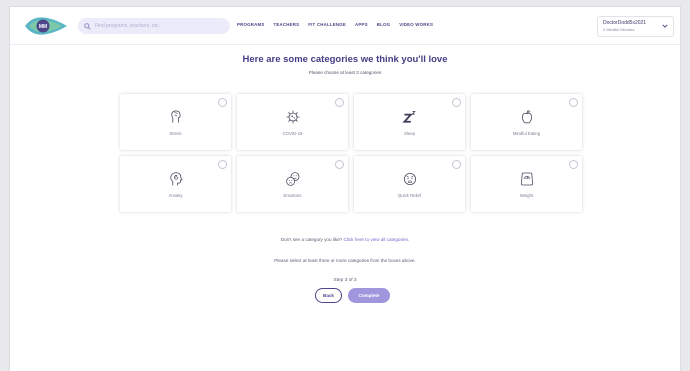 The height and width of the screenshot is (371, 690). What do you see at coordinates (292, 195) in the screenshot?
I see `category-label: Emotions` at bounding box center [292, 195].